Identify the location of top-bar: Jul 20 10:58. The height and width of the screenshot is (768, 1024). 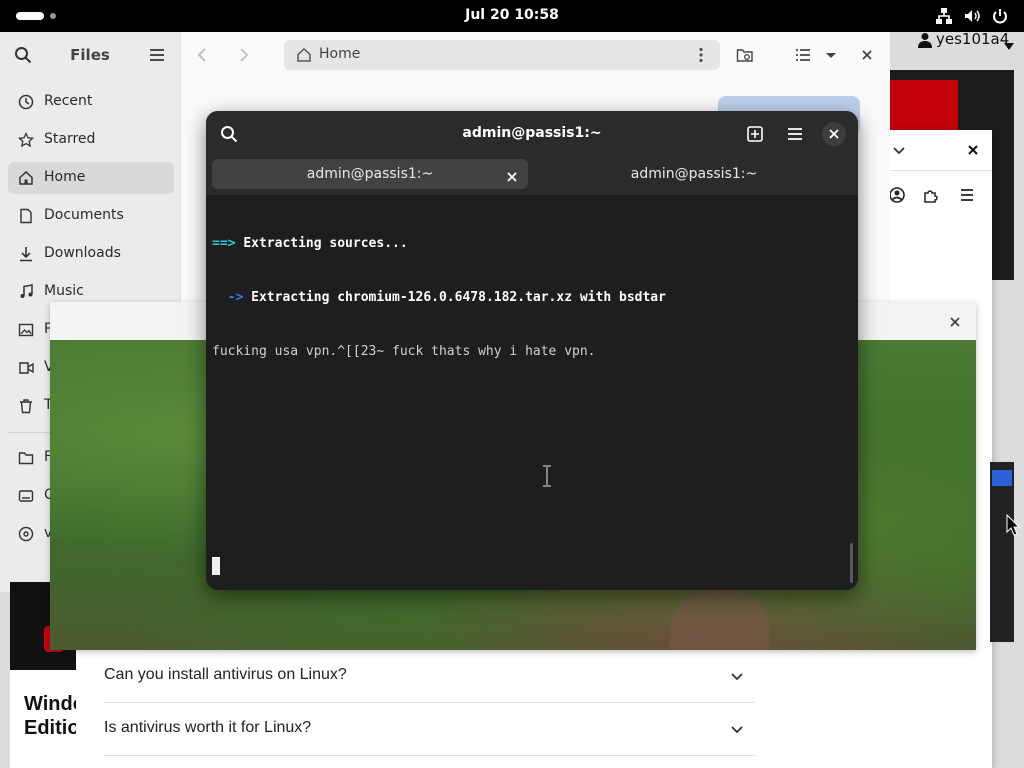
(512, 16).